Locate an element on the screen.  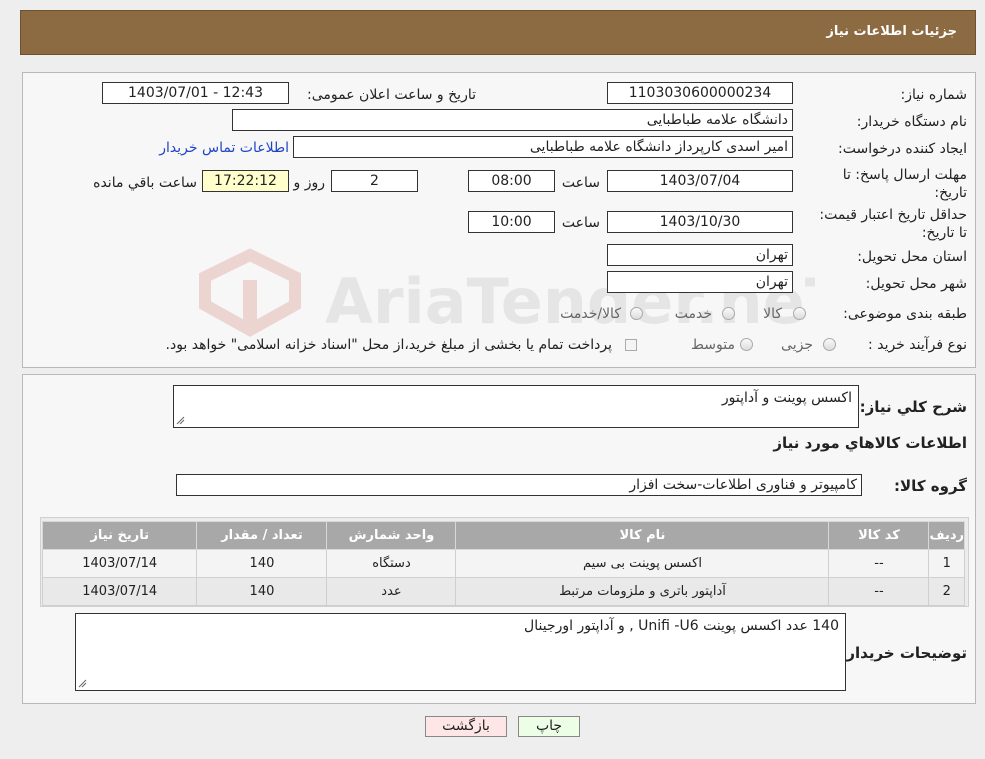
summary-text: اکسس پوینت و آداپتور is located at coordinates (786, 398).